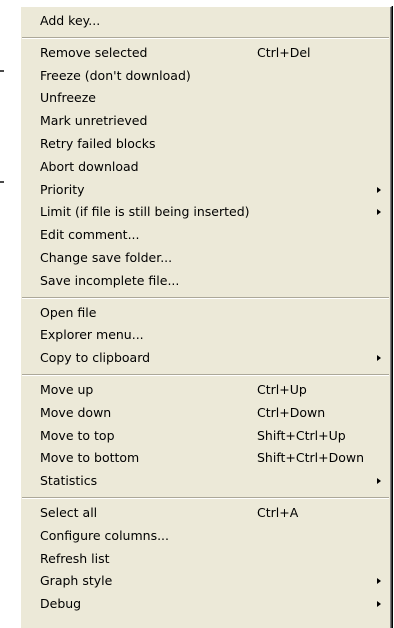  What do you see at coordinates (206, 313) in the screenshot?
I see `menu-item-open-file: Open file` at bounding box center [206, 313].